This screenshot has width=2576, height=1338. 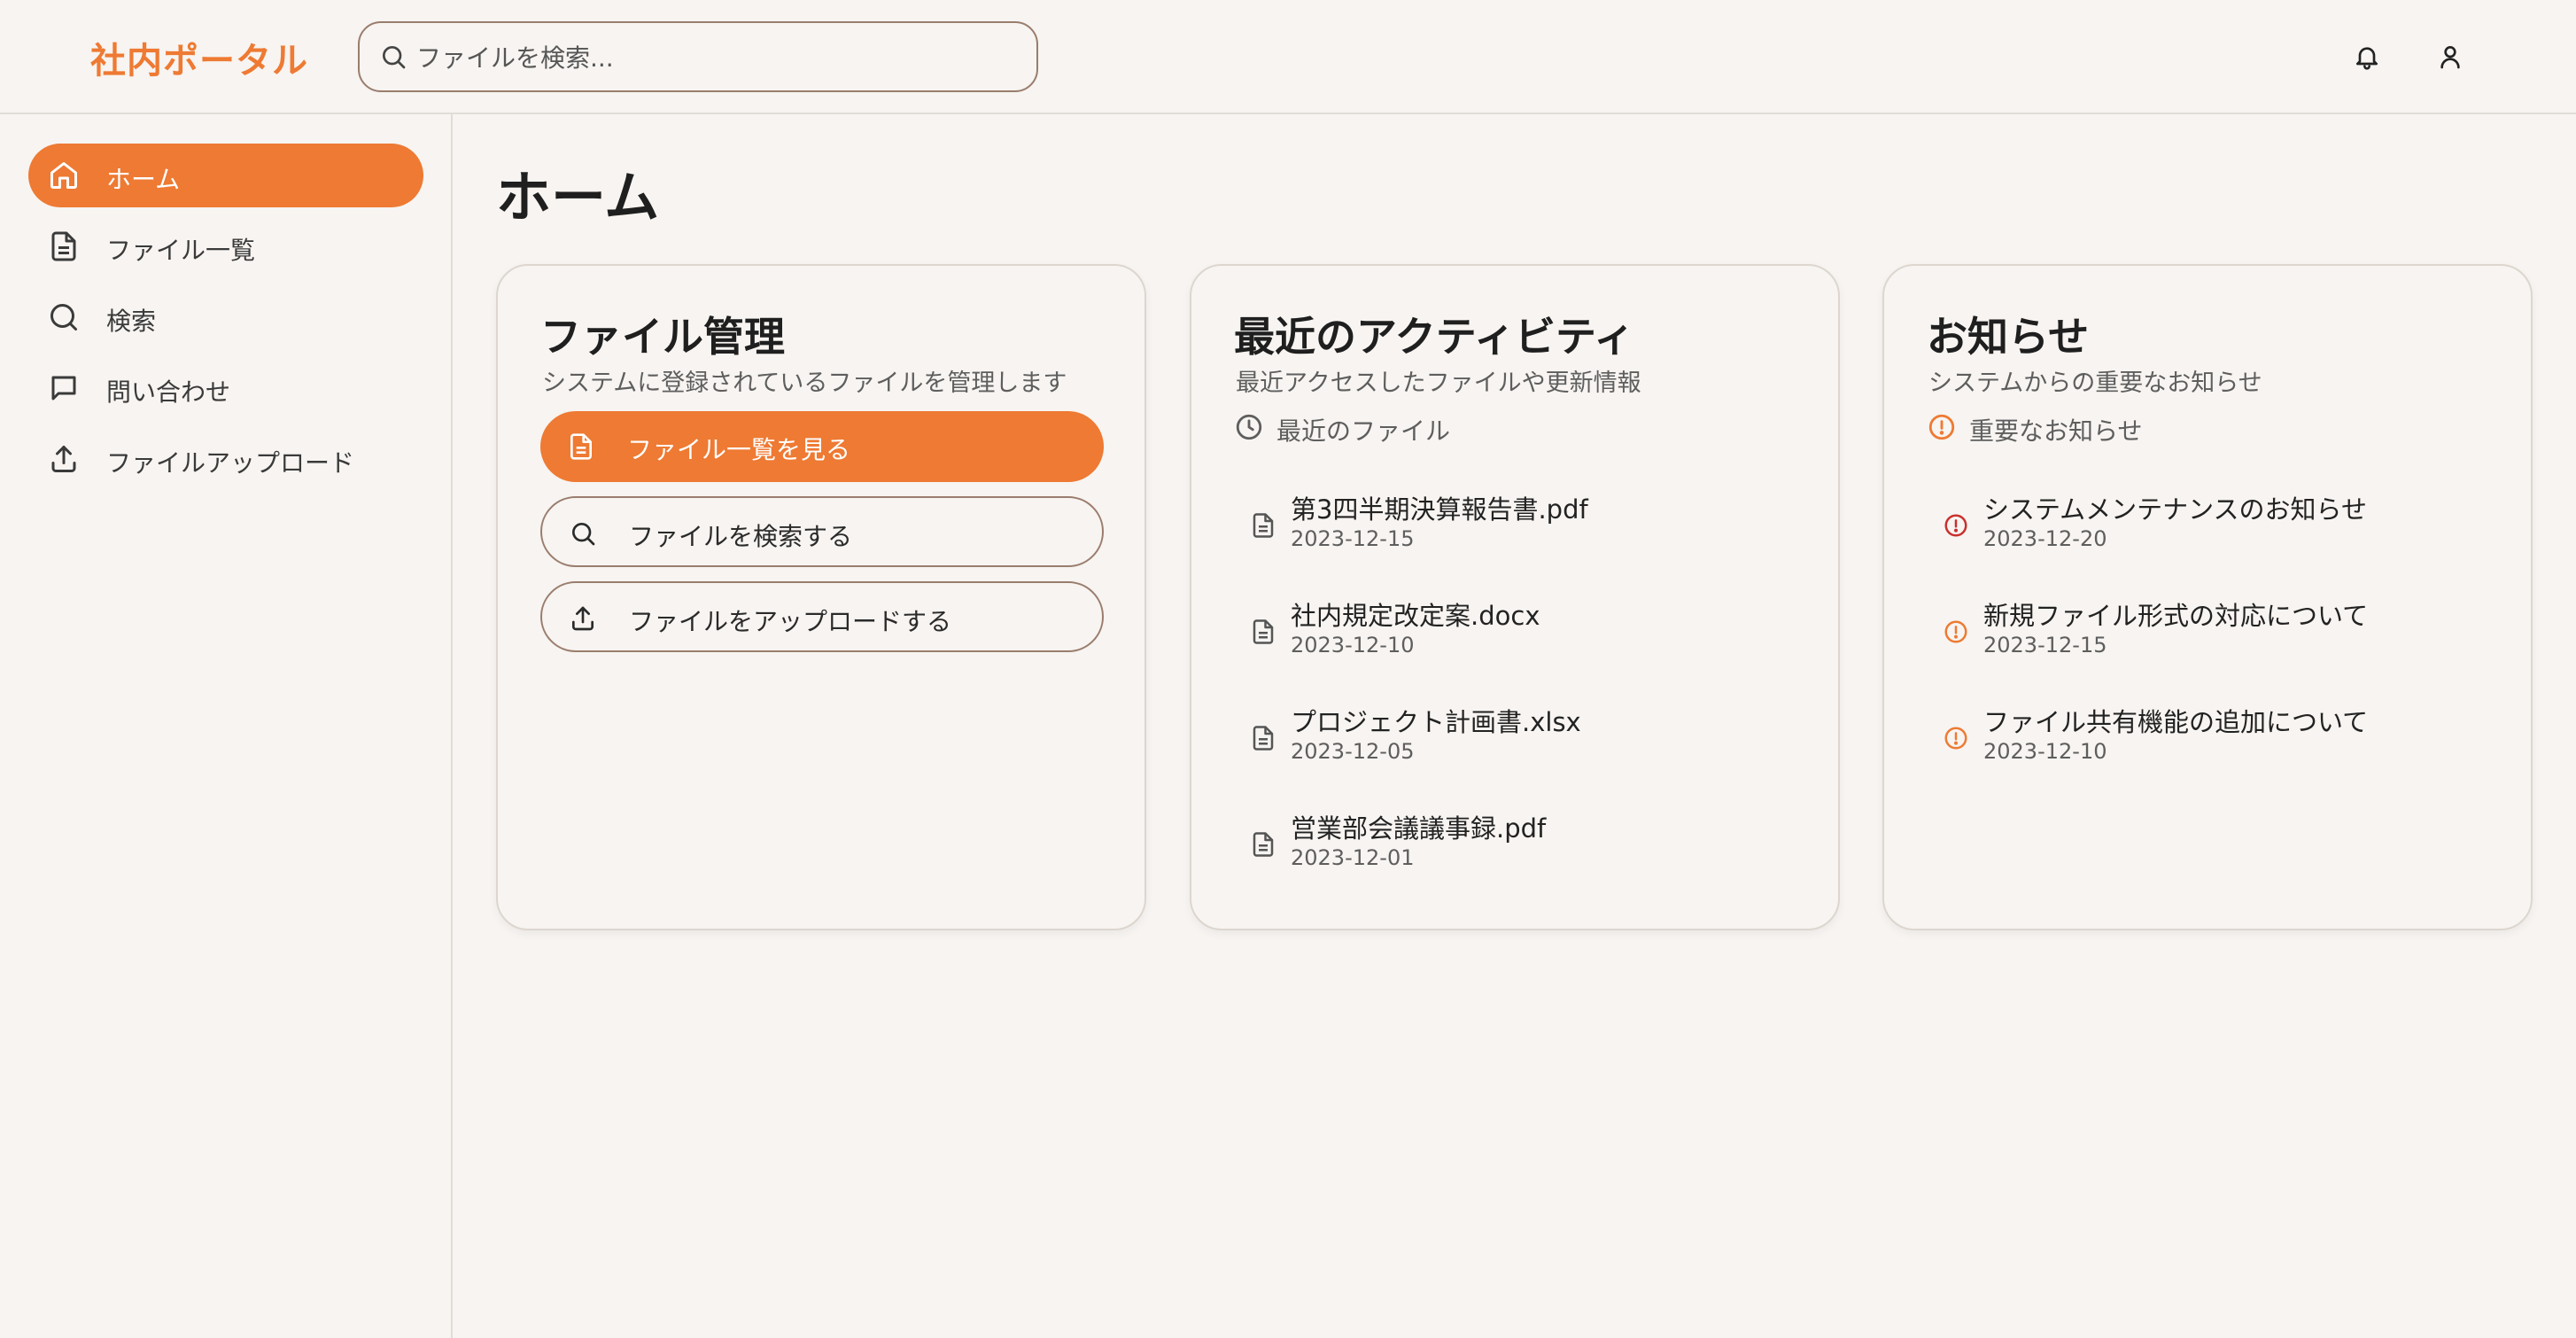 What do you see at coordinates (1415, 616) in the screenshot?
I see `file-name: 社内規定改定案.docx` at bounding box center [1415, 616].